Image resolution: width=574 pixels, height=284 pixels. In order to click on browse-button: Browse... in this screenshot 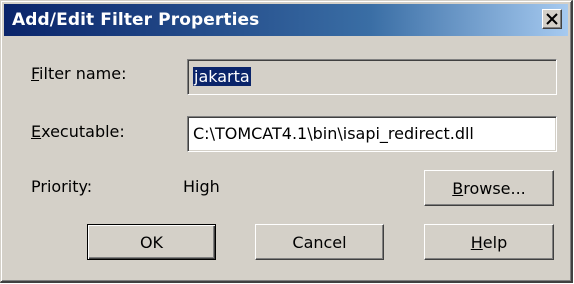, I will do `click(489, 188)`.